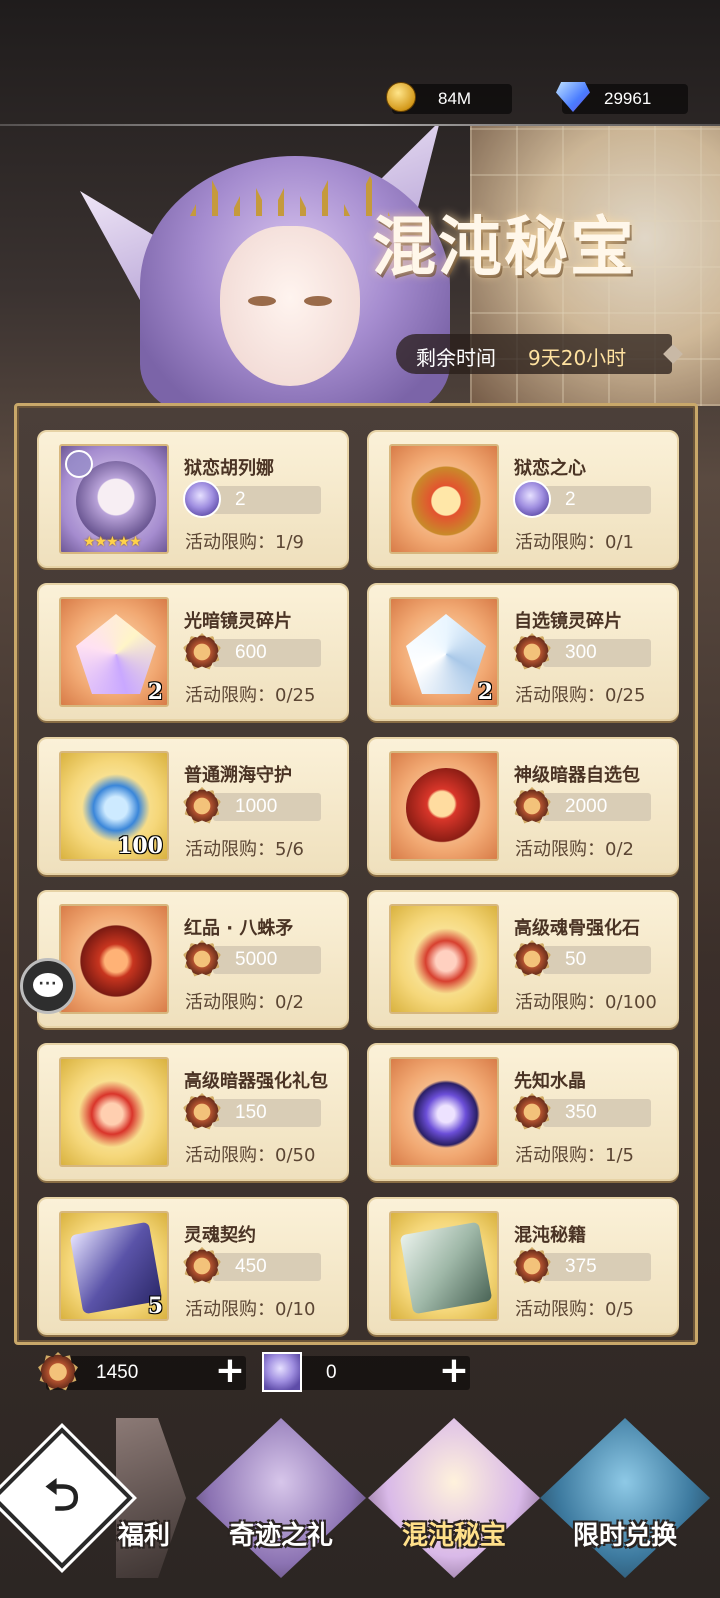 This screenshot has height=1598, width=720. I want to click on shop-item-card: 高级魂骨强化石 50 活动限购：0/100, so click(523, 959).